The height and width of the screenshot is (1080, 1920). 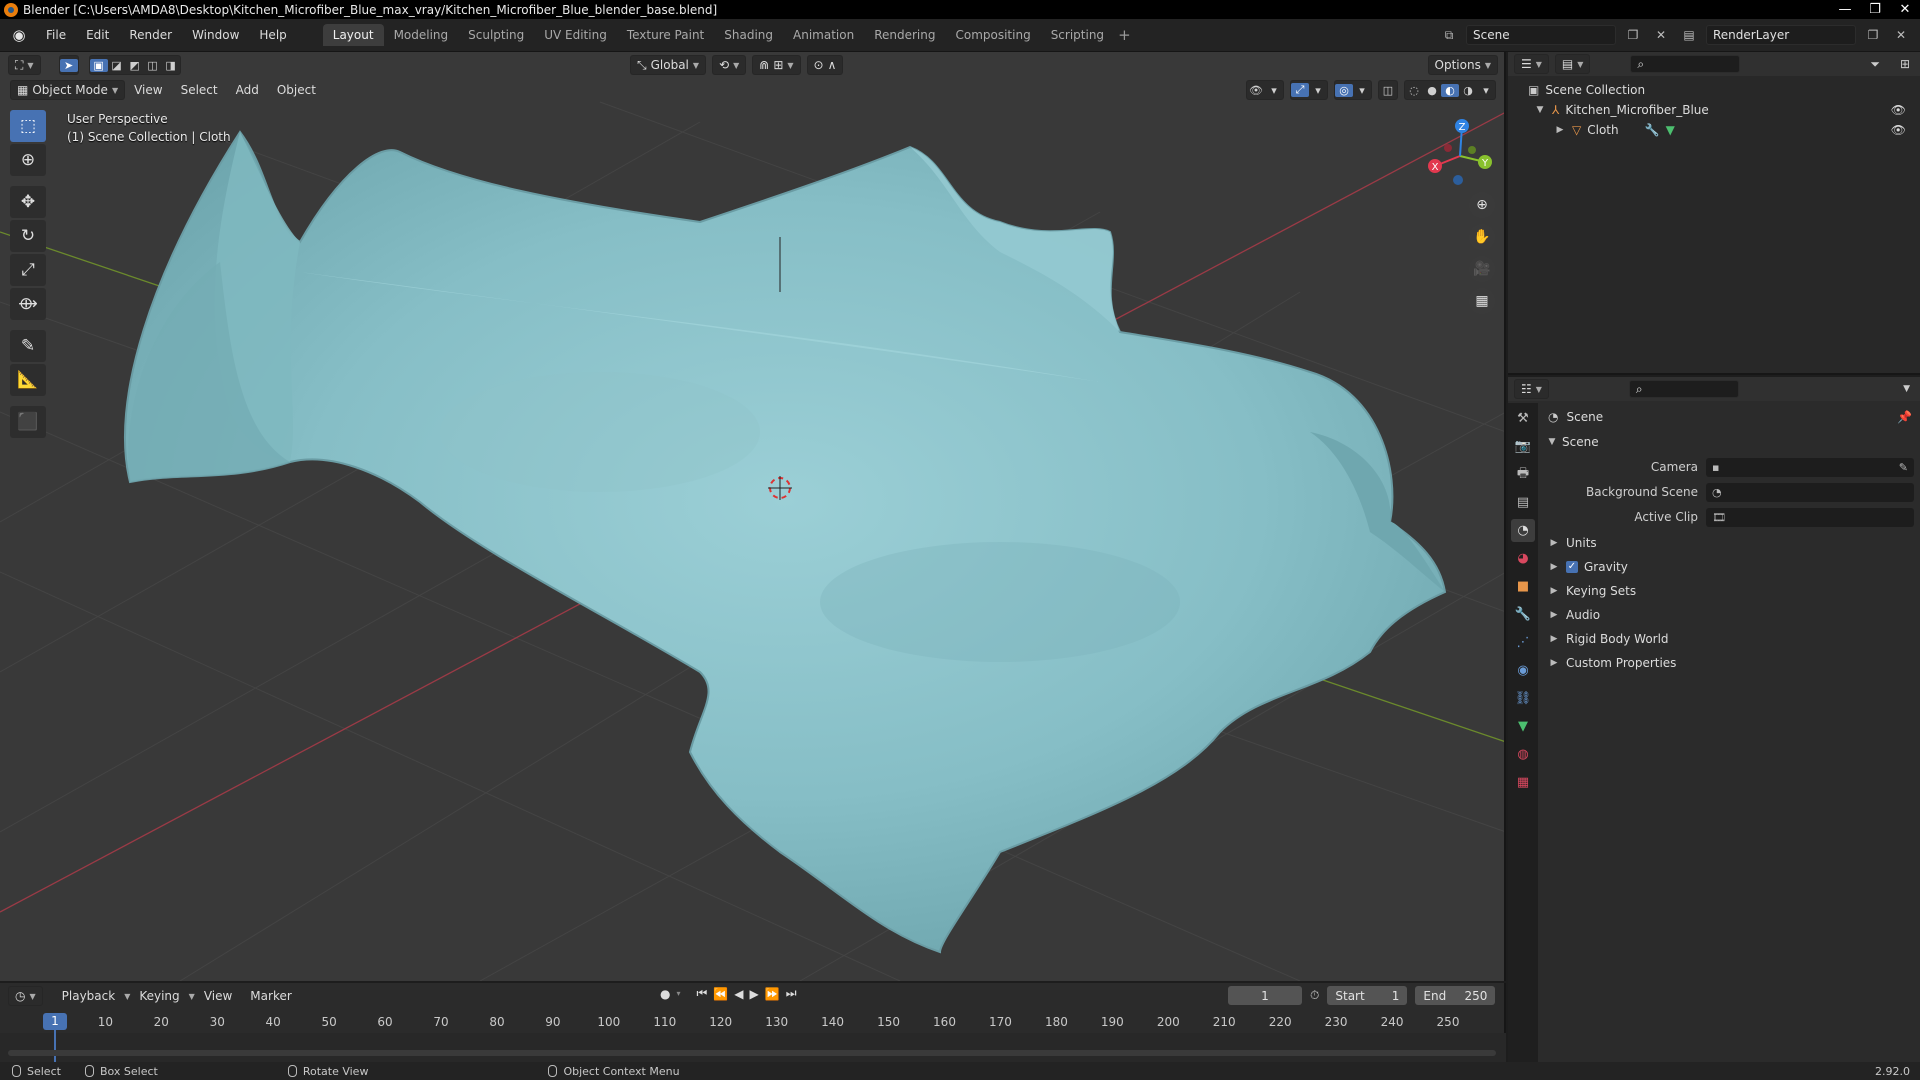 I want to click on gizmo-neg-z-handle, so click(x=1458, y=180).